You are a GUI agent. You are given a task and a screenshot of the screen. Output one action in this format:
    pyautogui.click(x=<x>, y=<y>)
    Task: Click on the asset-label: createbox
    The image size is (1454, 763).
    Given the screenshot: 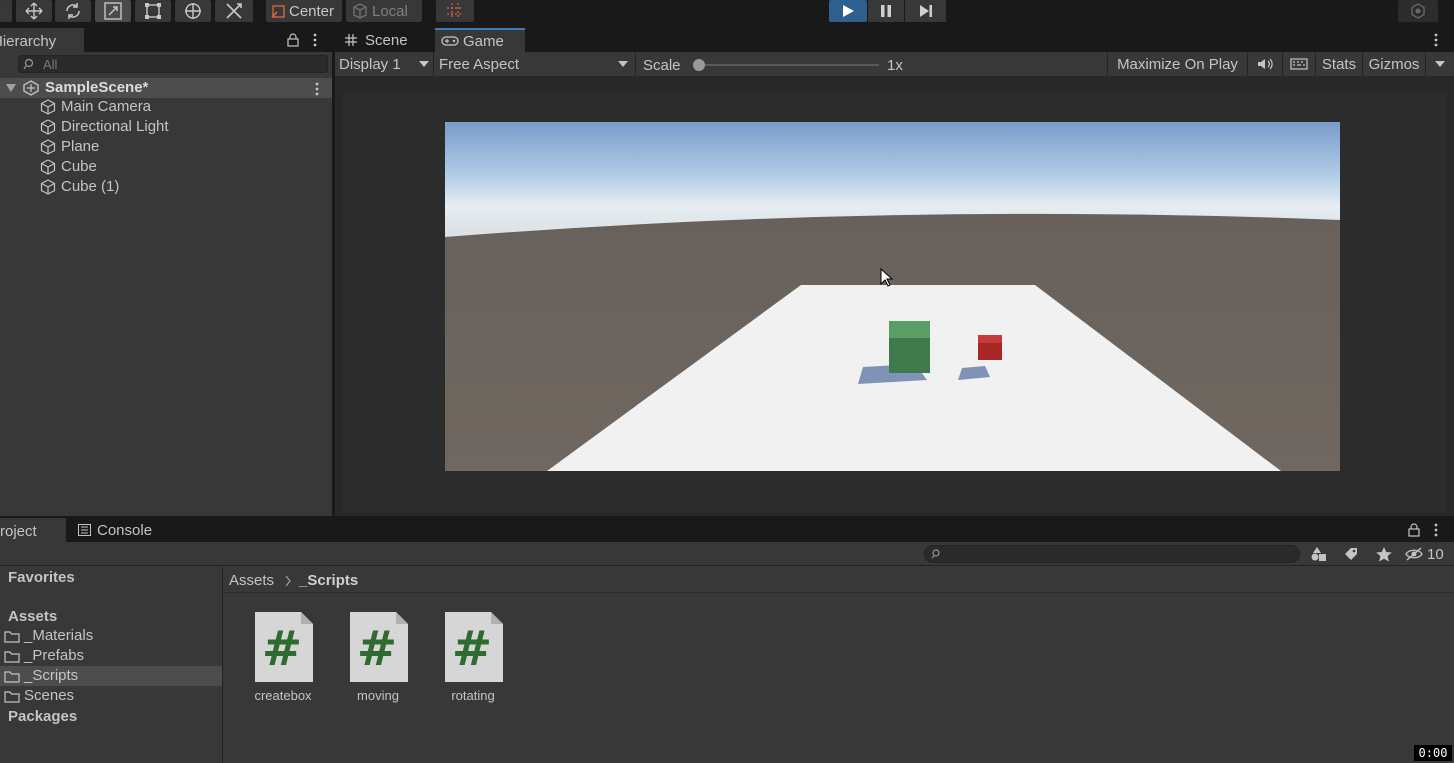 What is the action you would take?
    pyautogui.click(x=283, y=695)
    